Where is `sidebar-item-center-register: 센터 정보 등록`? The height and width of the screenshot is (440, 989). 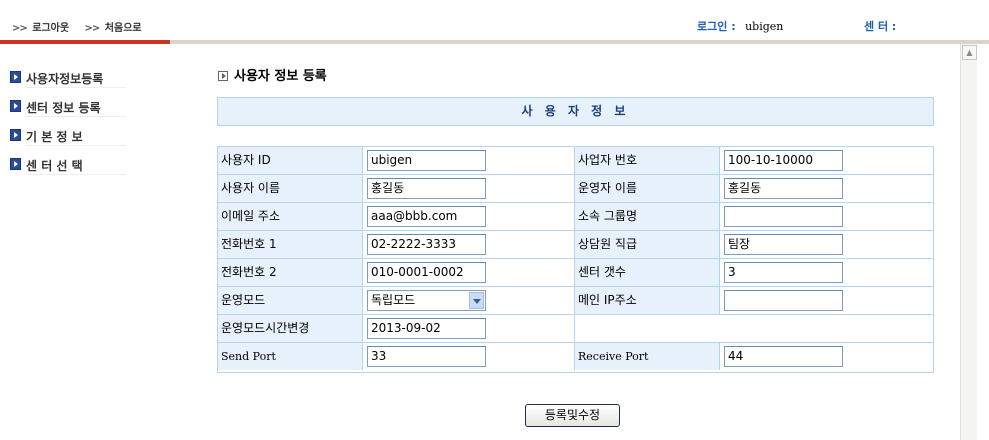
sidebar-item-center-register: 센터 정보 등록 is located at coordinates (90, 111).